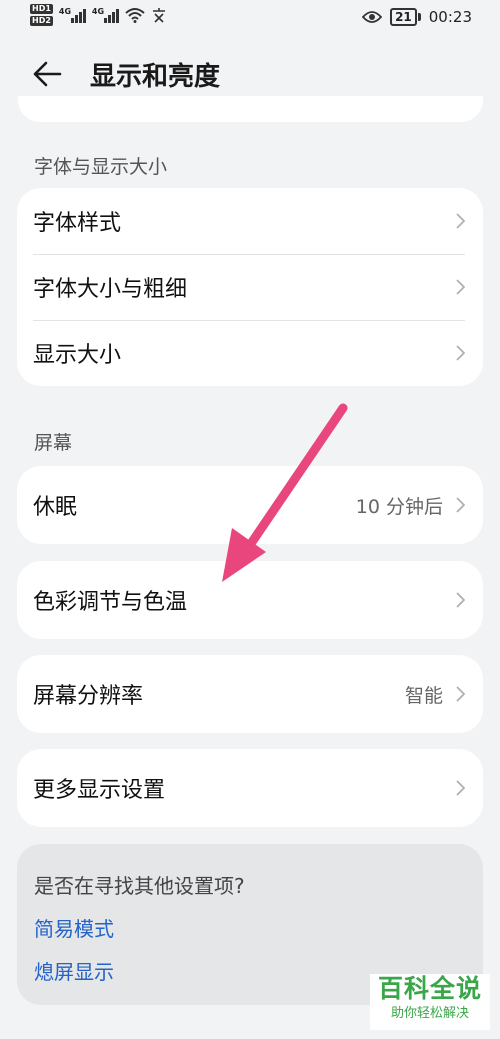 The image size is (500, 1039). Describe the element at coordinates (250, 221) in the screenshot. I see `font-style-item: 字体样式` at that location.